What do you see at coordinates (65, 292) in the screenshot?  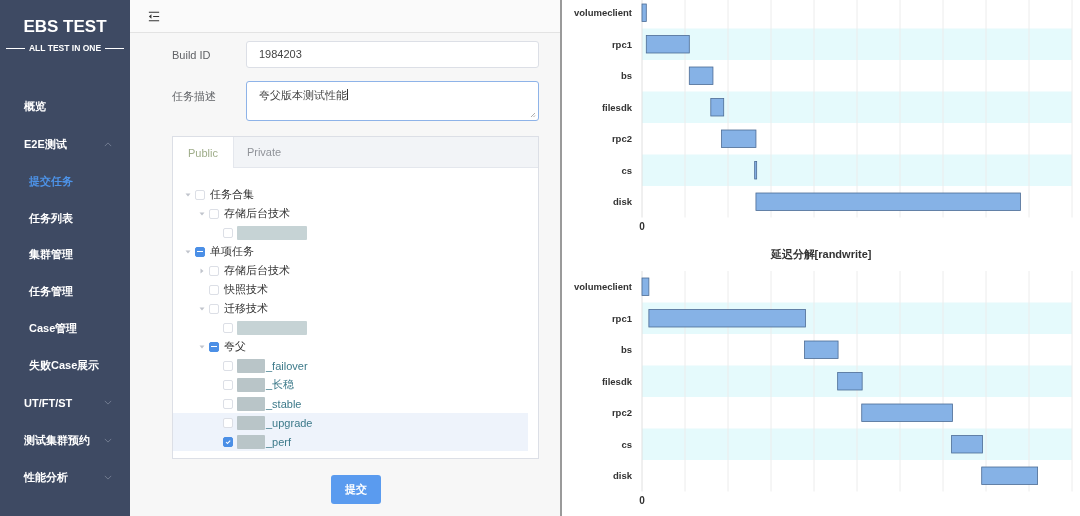 I see `sidebar-item: 任务管理` at bounding box center [65, 292].